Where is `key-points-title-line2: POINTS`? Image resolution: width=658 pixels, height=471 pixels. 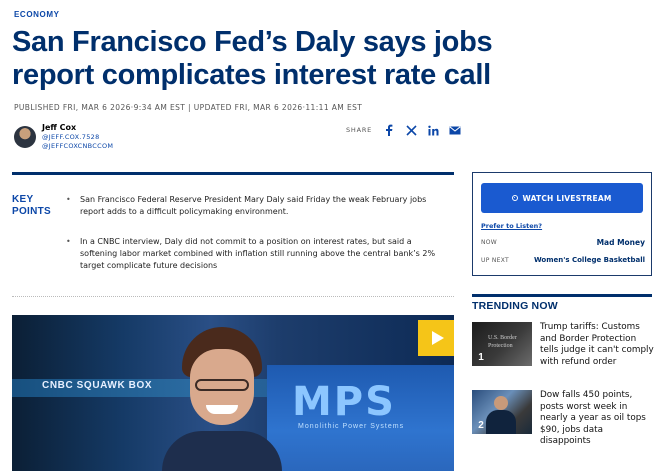
key-points-title-line2: POINTS is located at coordinates (32, 211).